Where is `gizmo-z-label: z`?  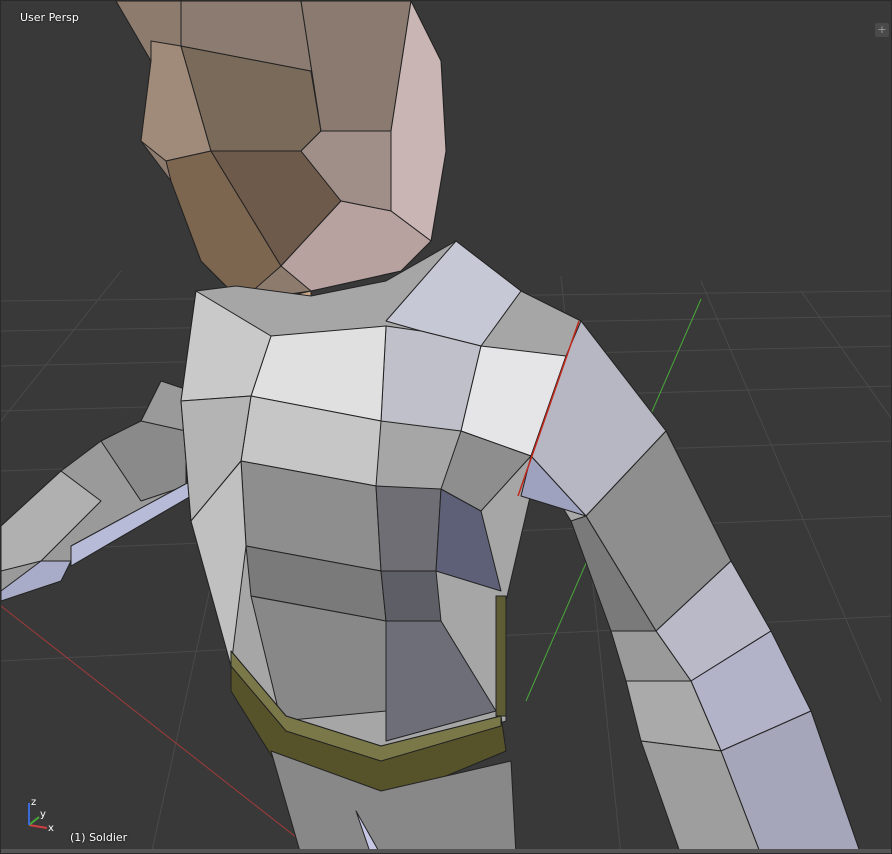
gizmo-z-label: z is located at coordinates (33, 802).